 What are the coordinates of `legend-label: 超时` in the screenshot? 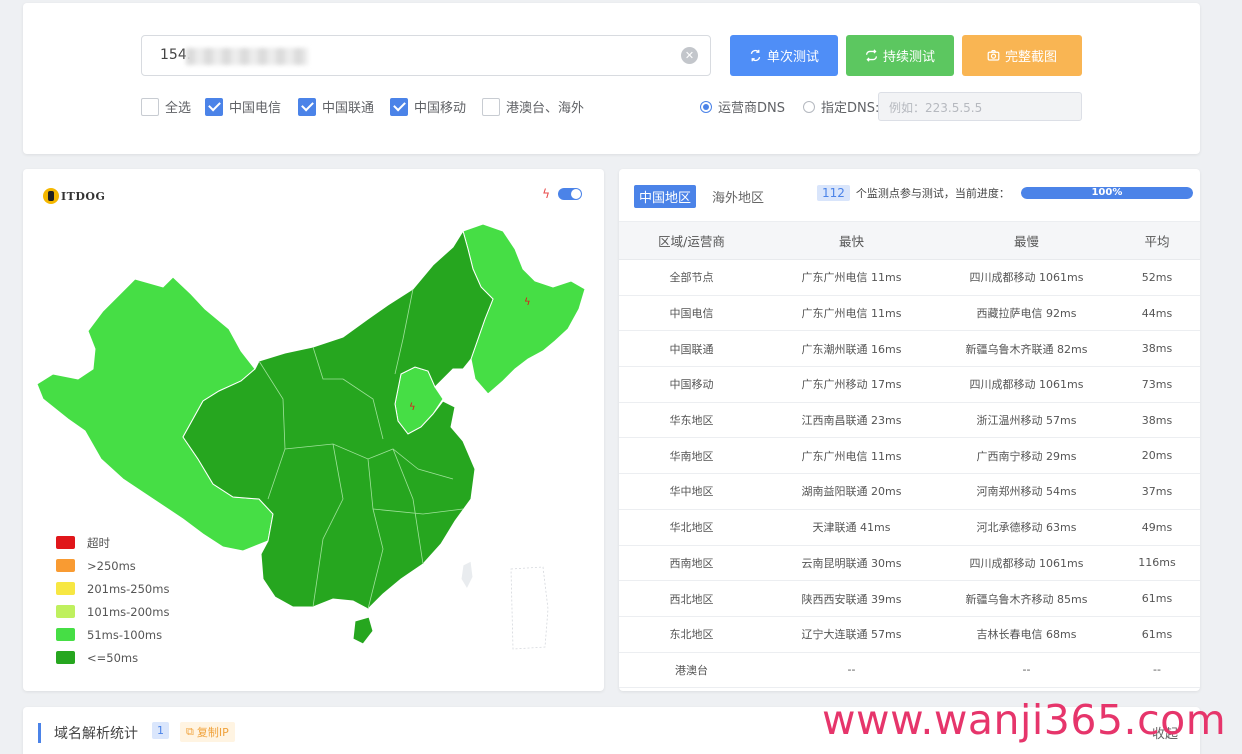 It's located at (98, 542).